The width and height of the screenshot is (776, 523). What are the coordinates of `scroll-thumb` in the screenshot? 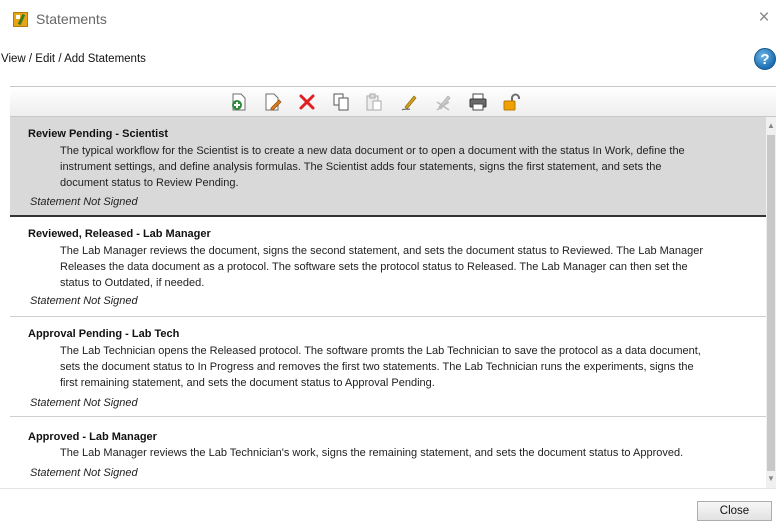 It's located at (771, 303).